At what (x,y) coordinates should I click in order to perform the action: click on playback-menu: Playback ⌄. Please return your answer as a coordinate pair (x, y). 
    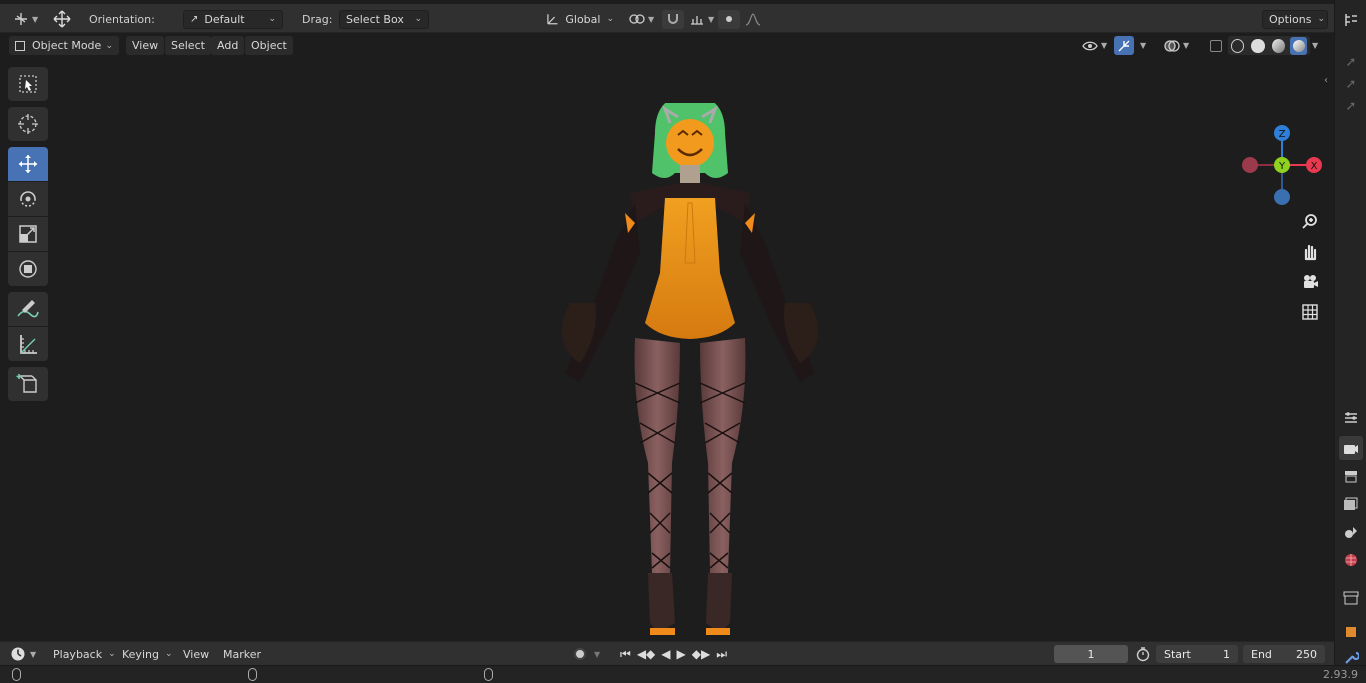
    Looking at the image, I should click on (84, 654).